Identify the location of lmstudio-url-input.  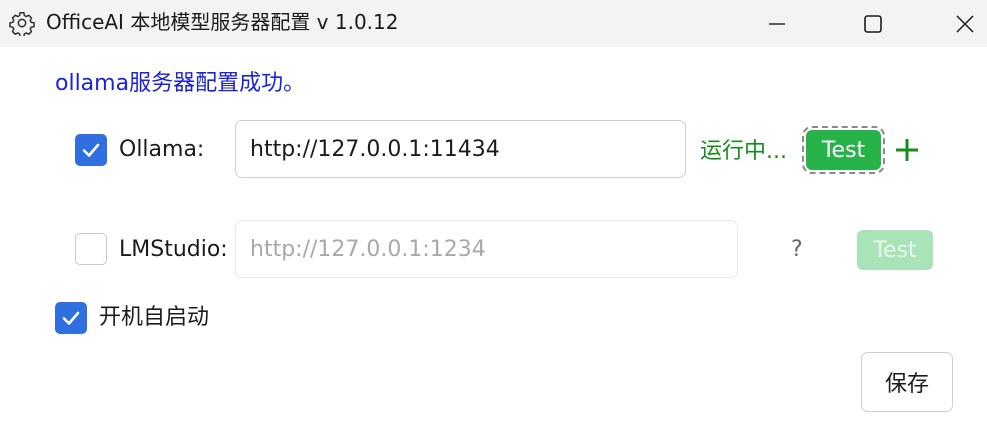
(486, 249).